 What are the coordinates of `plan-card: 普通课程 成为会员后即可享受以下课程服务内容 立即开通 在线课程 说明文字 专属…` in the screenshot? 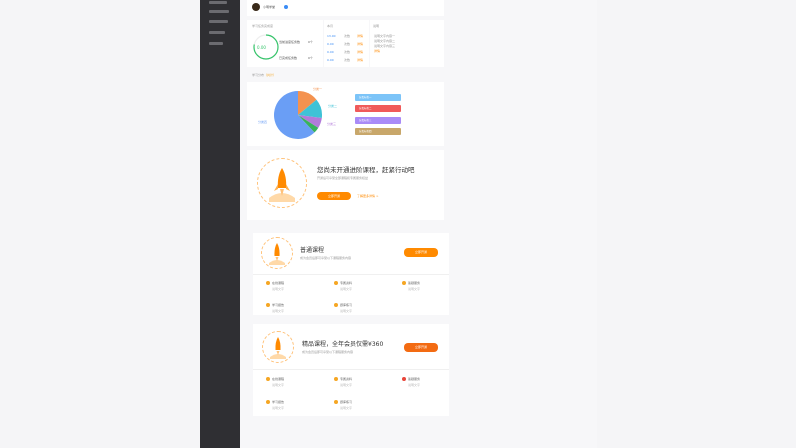 It's located at (351, 274).